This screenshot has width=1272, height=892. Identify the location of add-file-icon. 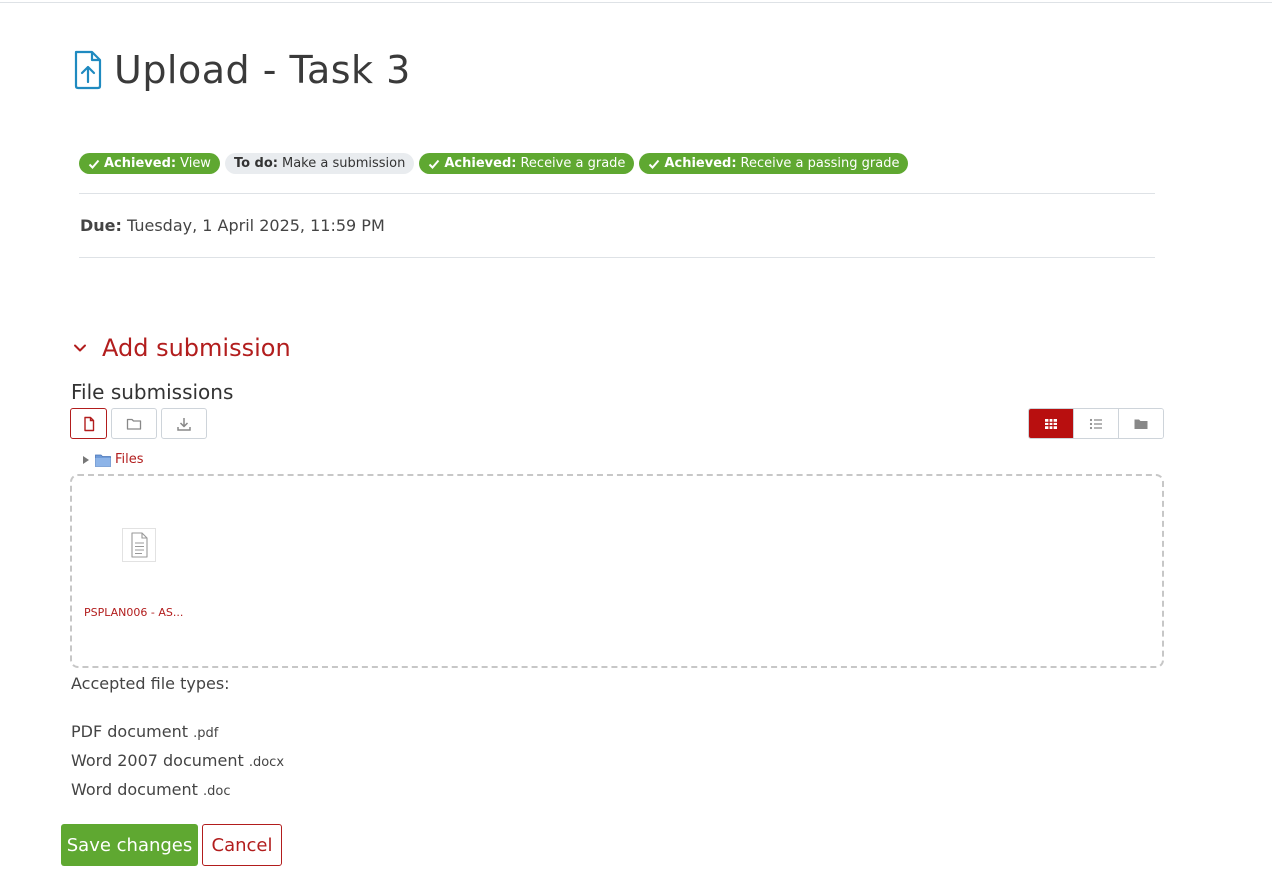
(88, 423).